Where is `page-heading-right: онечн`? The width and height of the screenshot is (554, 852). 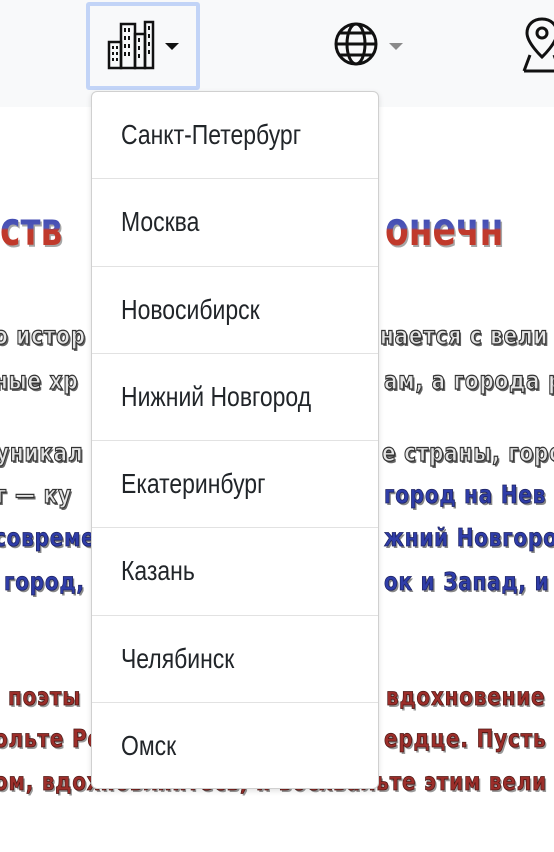 page-heading-right: онечн is located at coordinates (444, 229).